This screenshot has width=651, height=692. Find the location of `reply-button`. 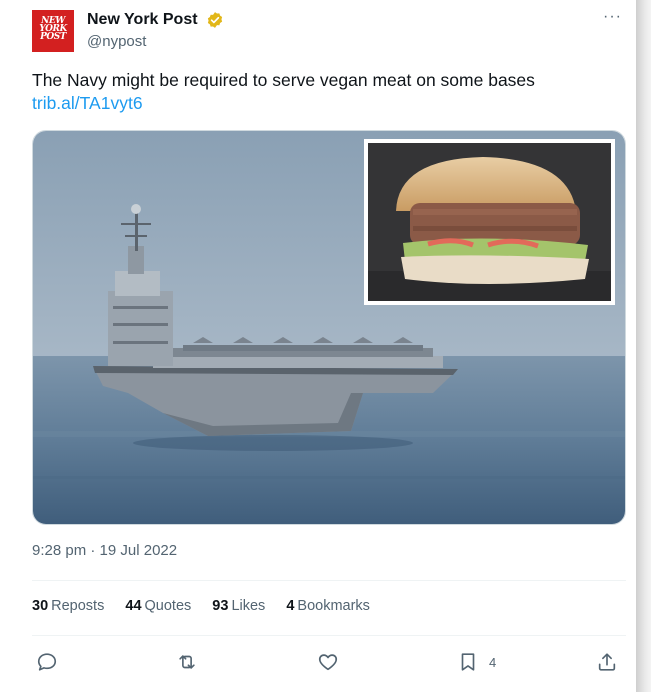

reply-button is located at coordinates (47, 662).